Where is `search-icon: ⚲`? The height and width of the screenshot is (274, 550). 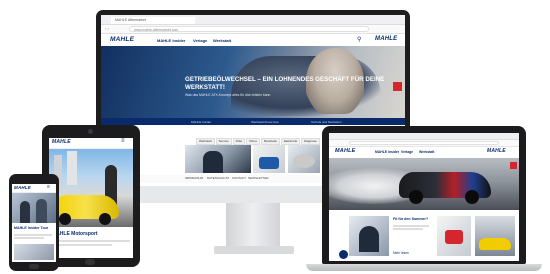
search-icon: ⚲ is located at coordinates (359, 39).